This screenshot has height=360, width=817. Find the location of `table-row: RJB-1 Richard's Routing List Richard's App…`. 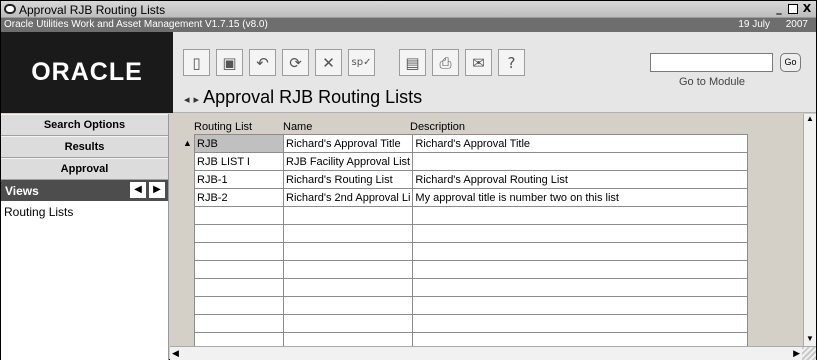

table-row: RJB-1 Richard's Routing List Richard's App… is located at coordinates (471, 179).